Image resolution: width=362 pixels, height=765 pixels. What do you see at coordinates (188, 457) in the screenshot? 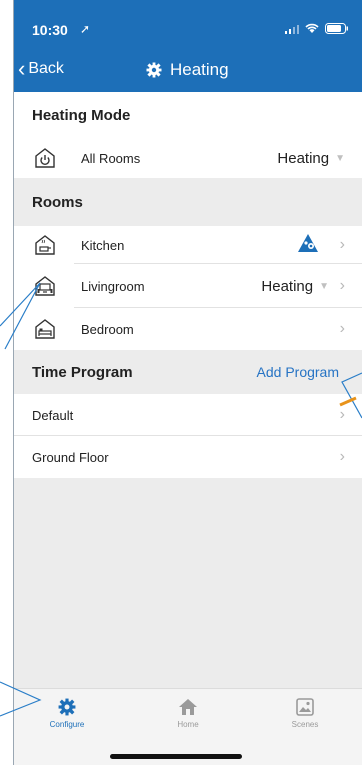
I see `program-row-ground-floor: Ground Floor ›` at bounding box center [188, 457].